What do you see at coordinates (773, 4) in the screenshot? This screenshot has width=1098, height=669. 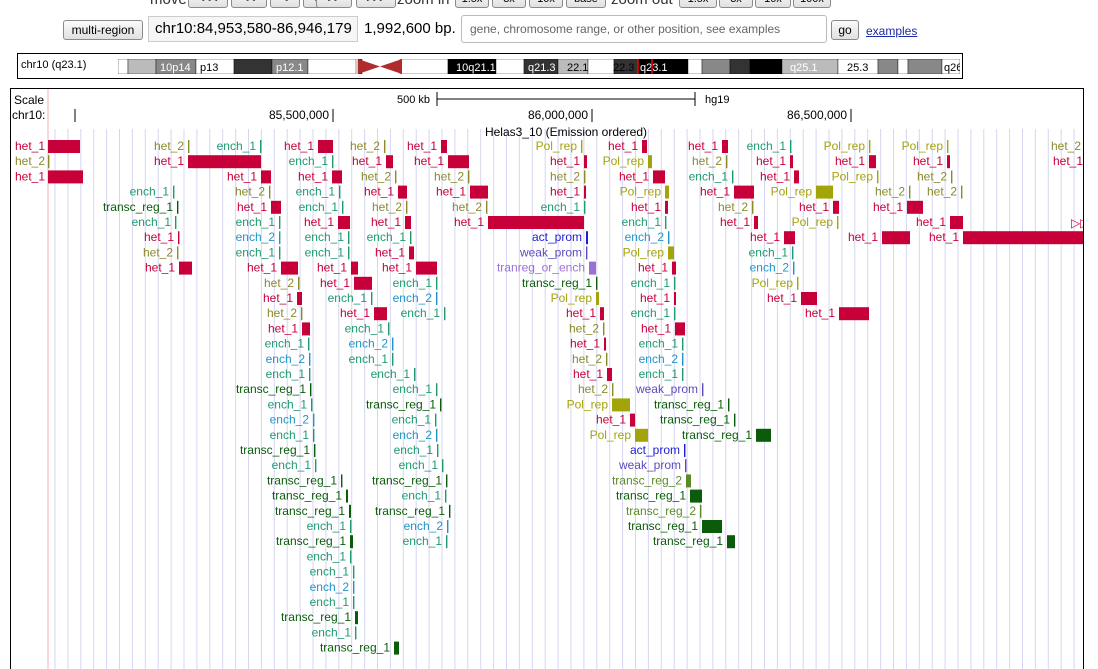 I see `zoom-out-10x-button: 10x` at bounding box center [773, 4].